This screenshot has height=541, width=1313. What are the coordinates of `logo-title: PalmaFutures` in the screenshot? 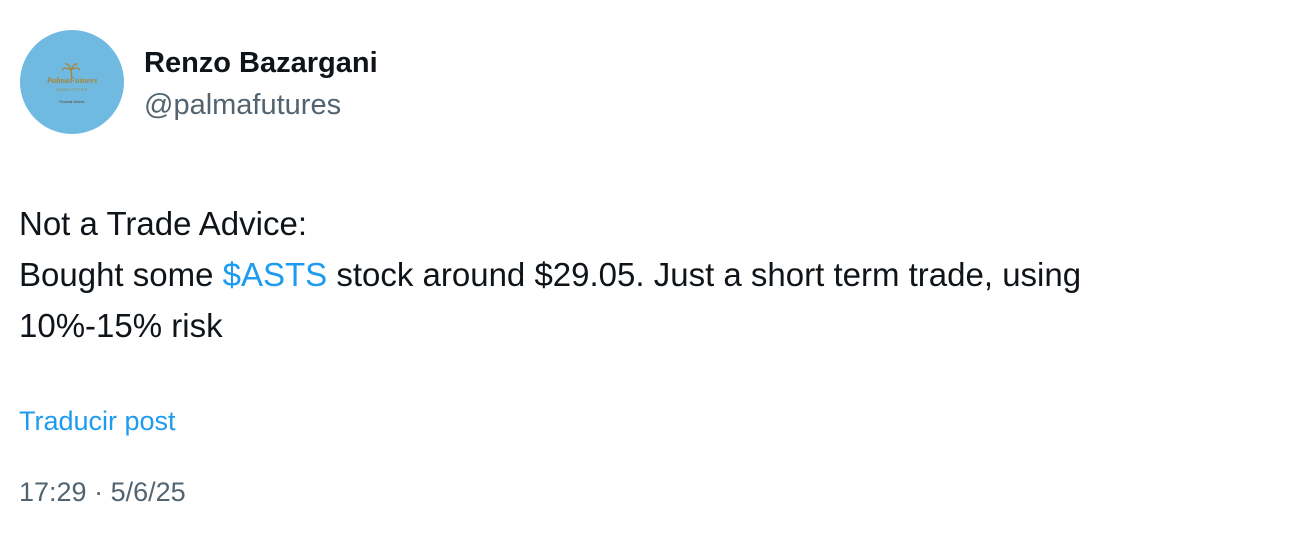 It's located at (72, 80).